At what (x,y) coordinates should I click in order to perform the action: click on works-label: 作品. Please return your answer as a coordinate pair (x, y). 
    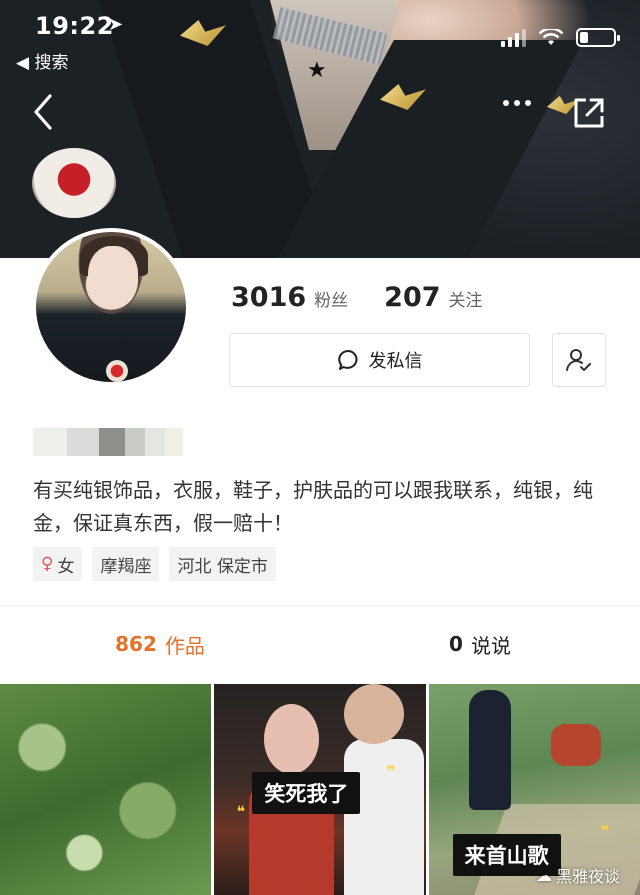
    Looking at the image, I should click on (184, 645).